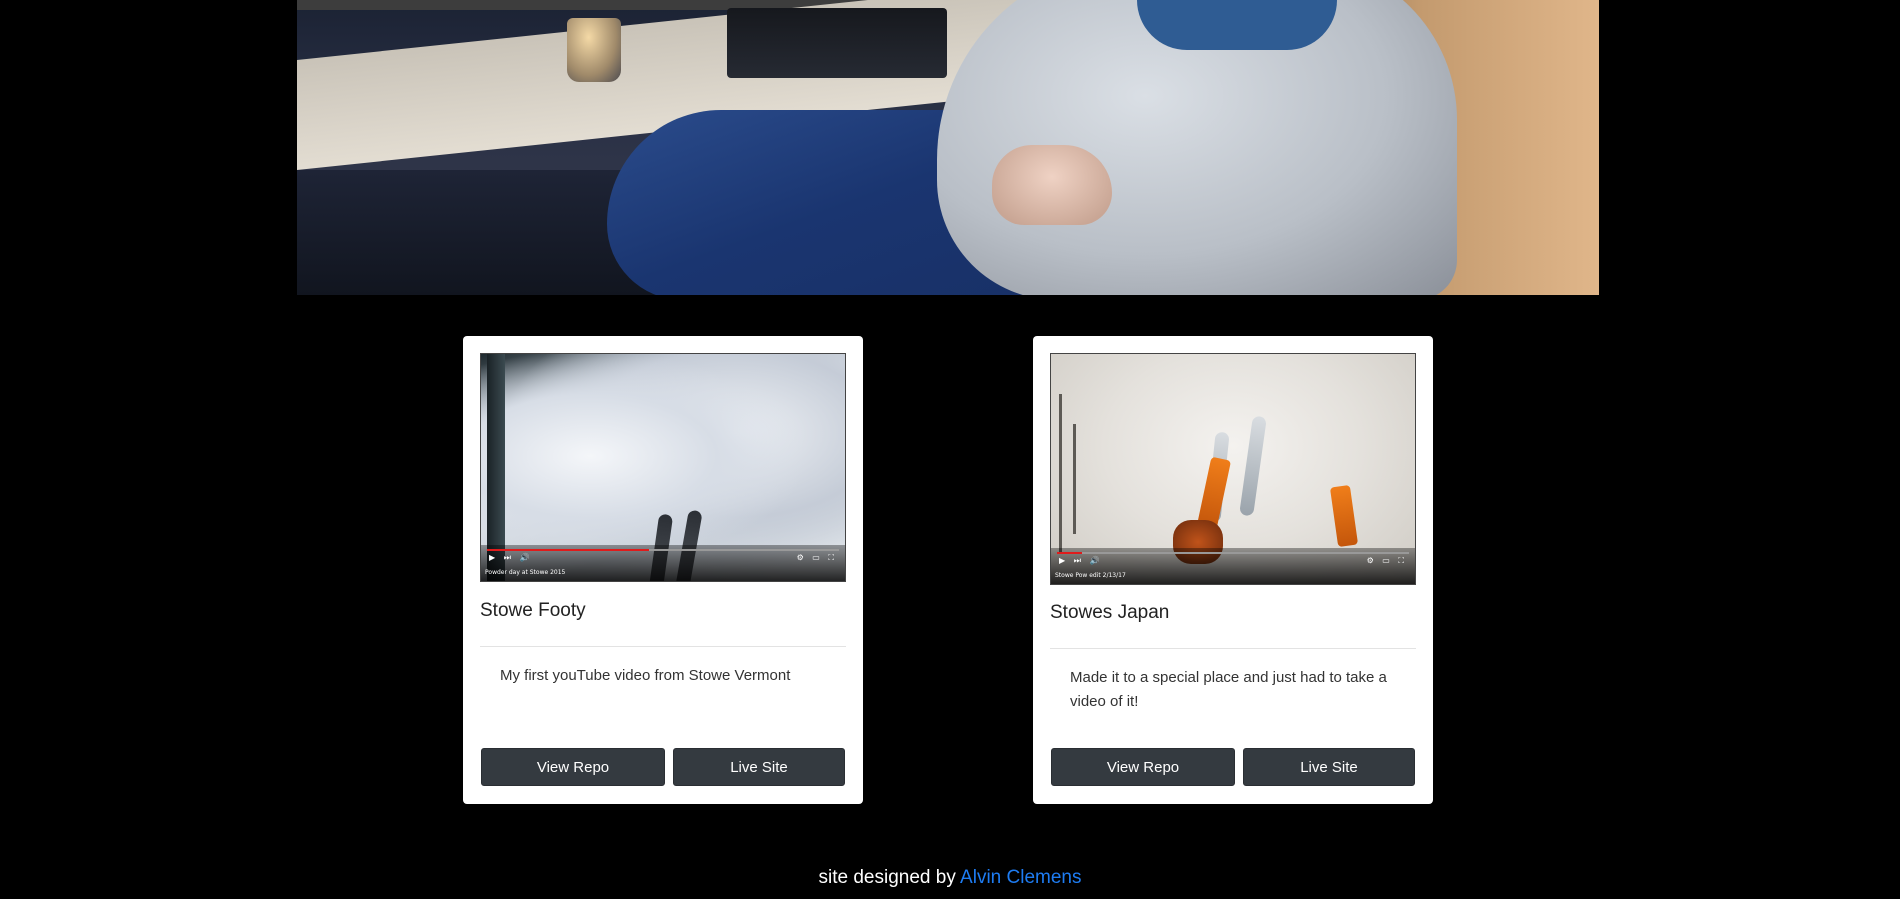  I want to click on hero-keyboard, so click(837, 43).